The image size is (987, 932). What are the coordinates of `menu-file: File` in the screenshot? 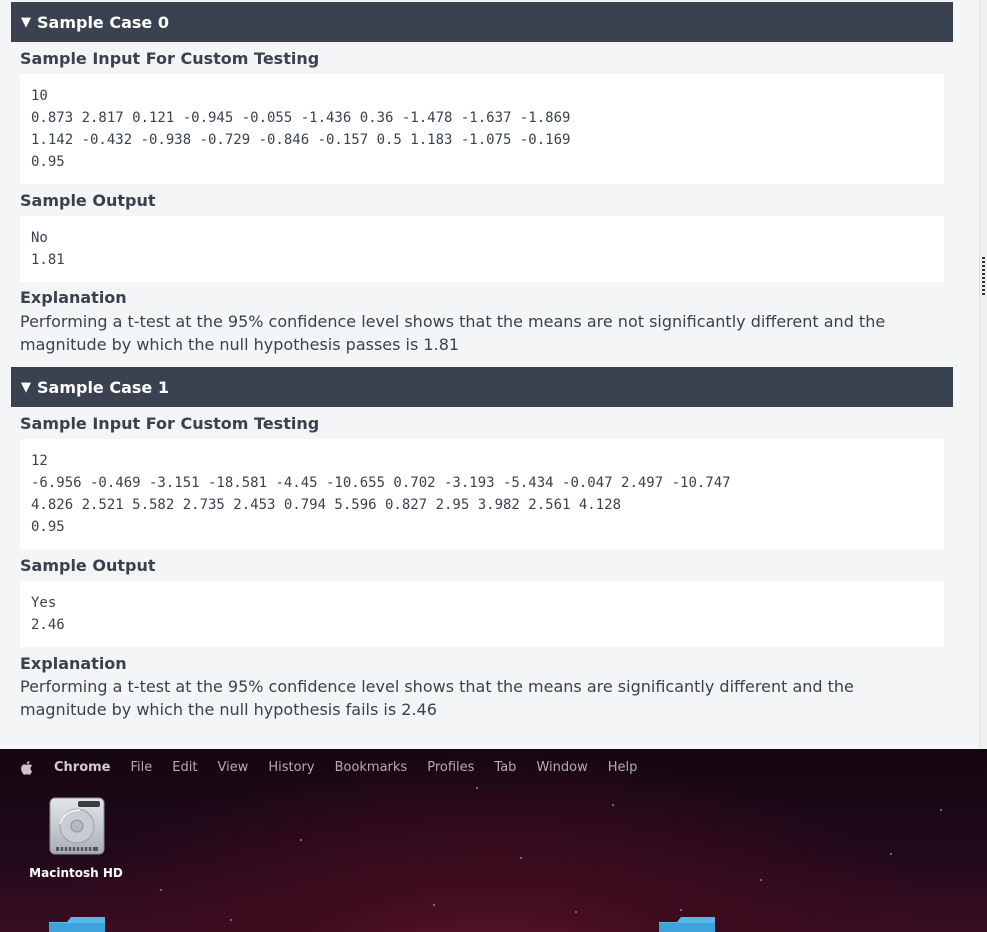 It's located at (142, 767).